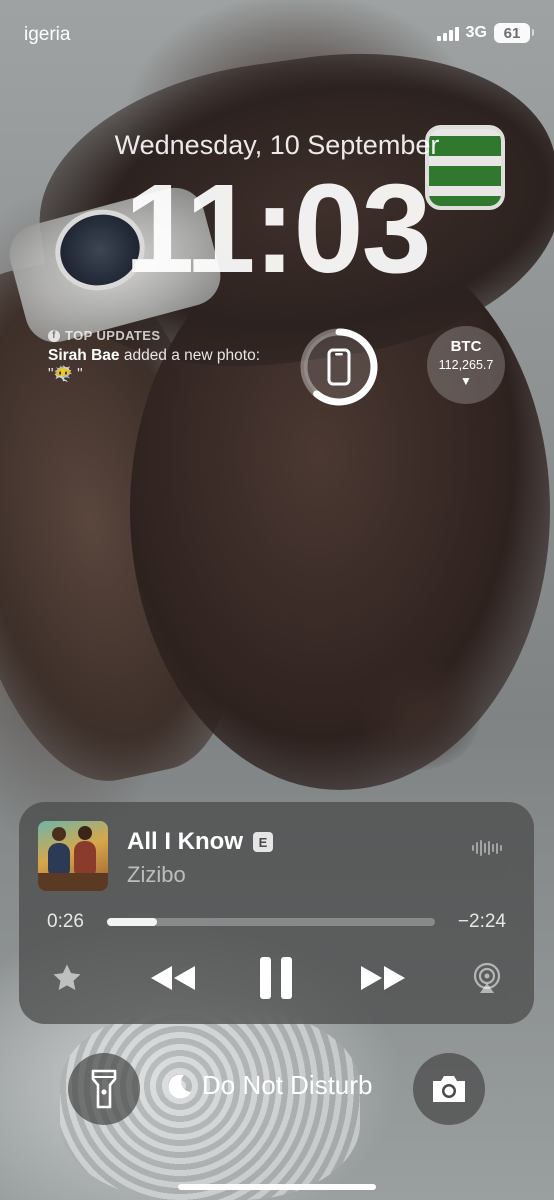  Describe the element at coordinates (65, 921) in the screenshot. I see `time-elapsed: 0:26` at that location.